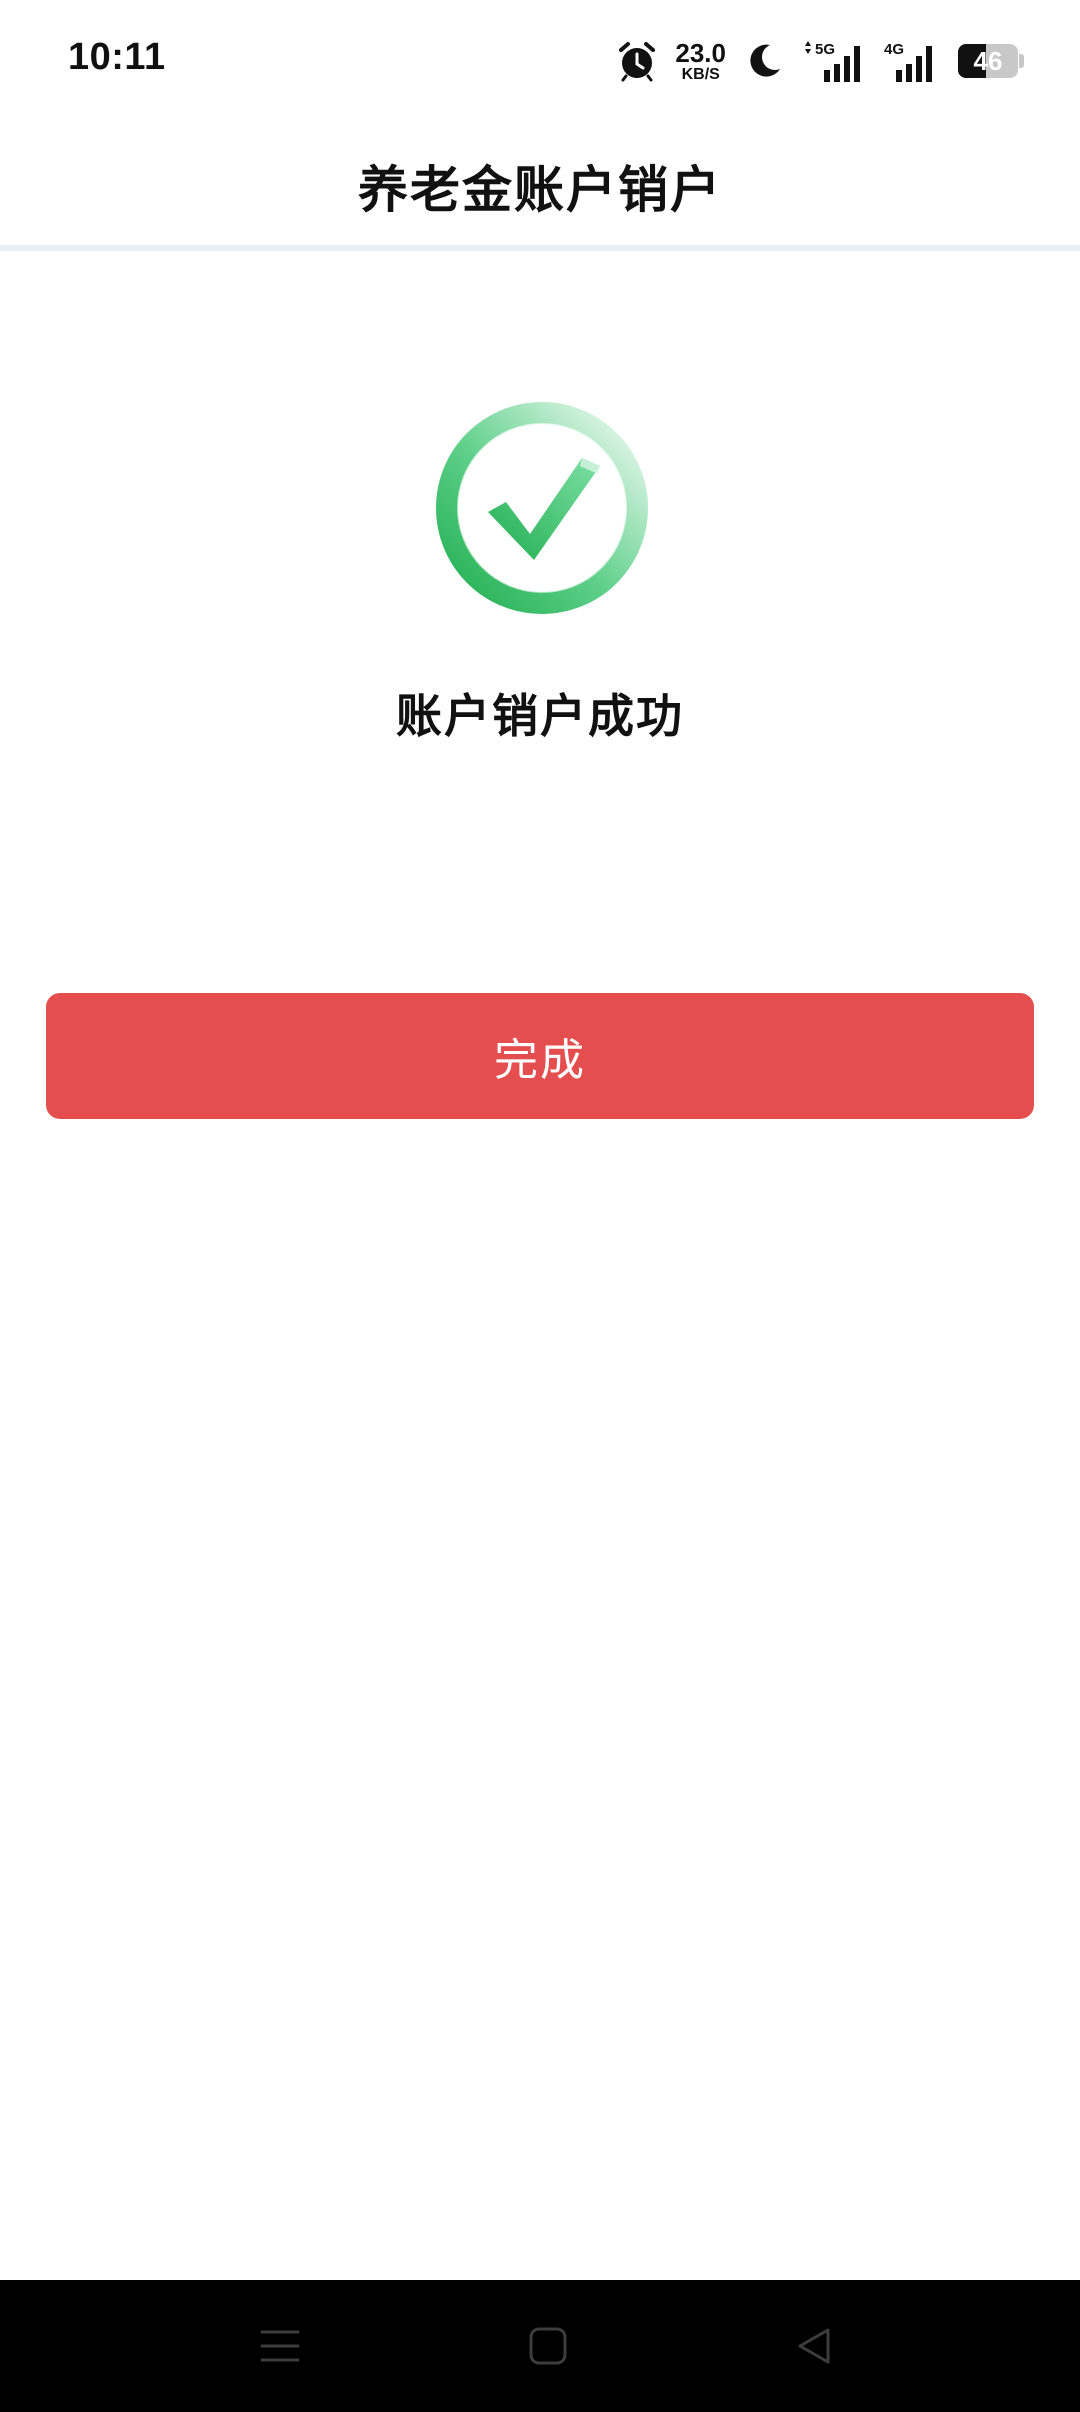 This screenshot has height=2412, width=1080. I want to click on alarm-icon, so click(637, 61).